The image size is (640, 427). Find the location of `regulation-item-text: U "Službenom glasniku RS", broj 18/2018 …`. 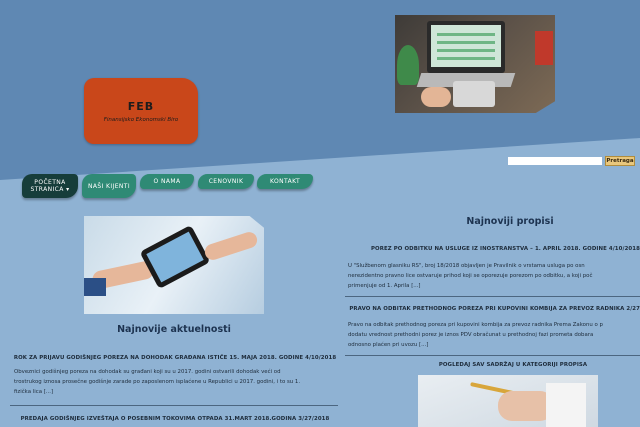

regulation-item-text: U "Službenom glasniku RS", broj 18/2018 … is located at coordinates (494, 276).